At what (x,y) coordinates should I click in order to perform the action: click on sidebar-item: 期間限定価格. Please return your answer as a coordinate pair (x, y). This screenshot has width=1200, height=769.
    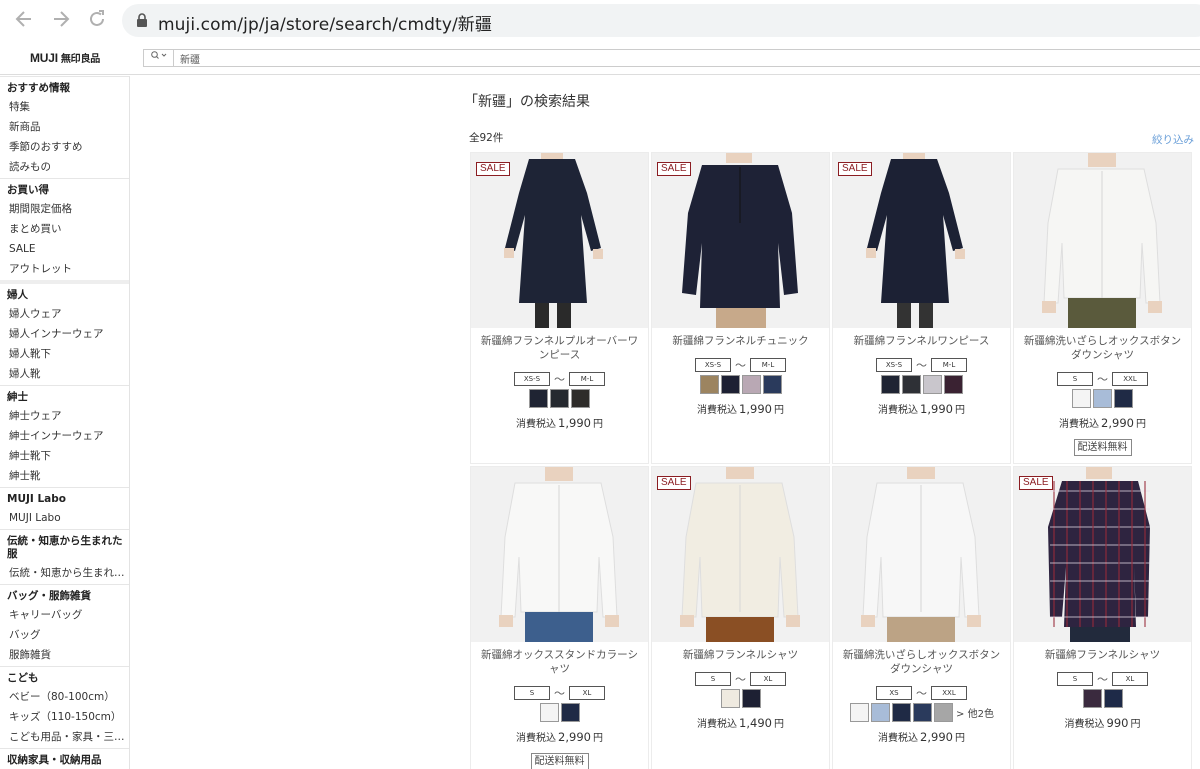
    Looking at the image, I should click on (64, 210).